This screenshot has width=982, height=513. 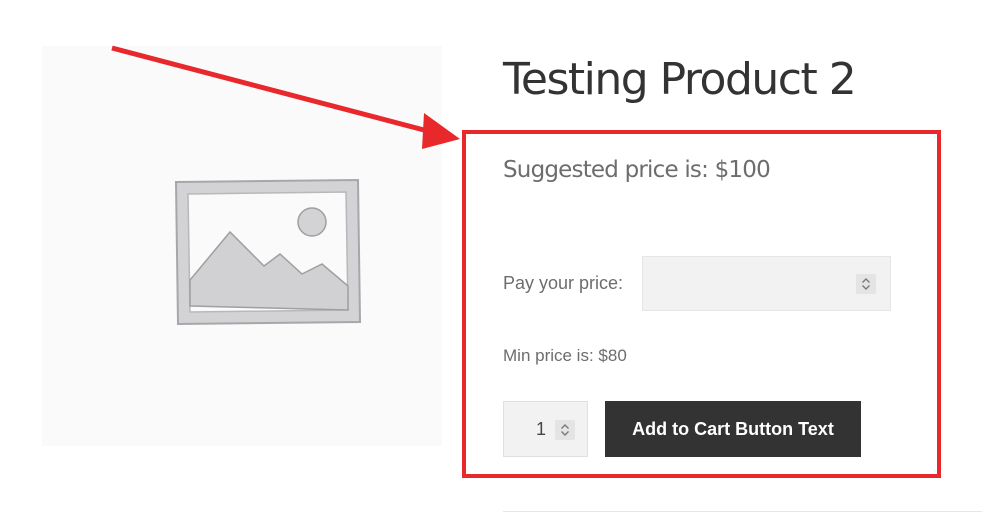 I want to click on min-price-text: Min price is: $80, so click(x=565, y=355).